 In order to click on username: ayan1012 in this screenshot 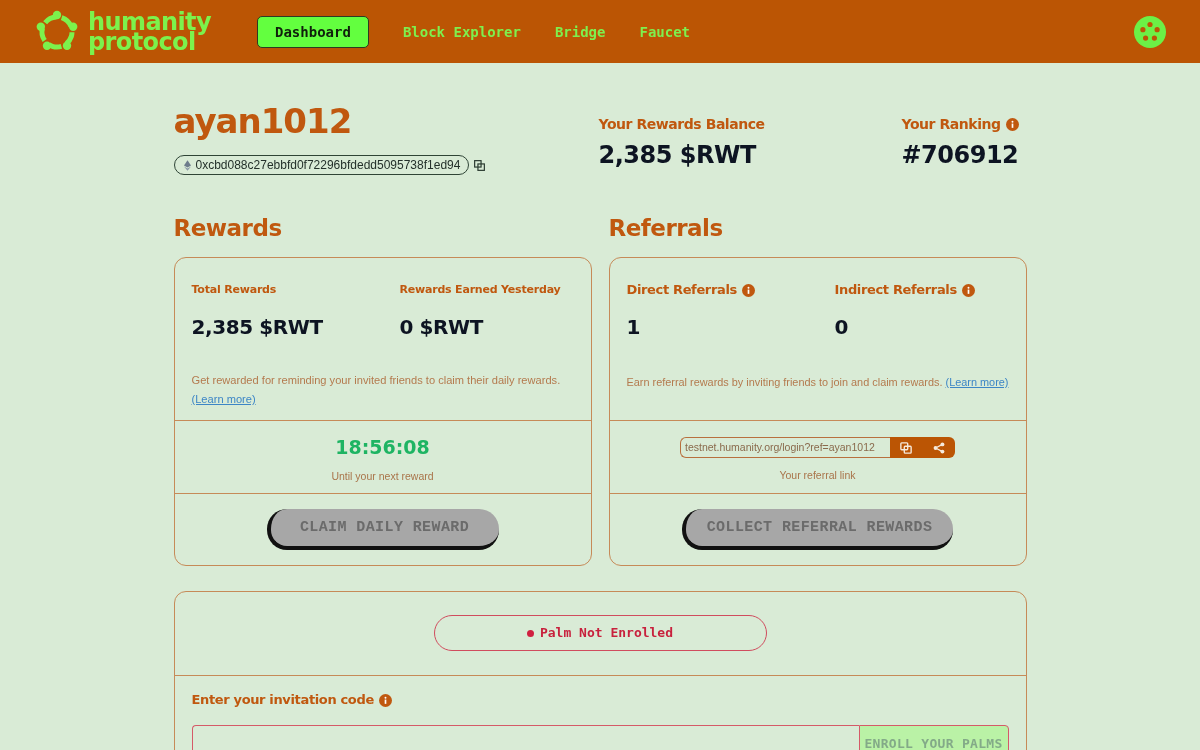, I will do `click(263, 121)`.